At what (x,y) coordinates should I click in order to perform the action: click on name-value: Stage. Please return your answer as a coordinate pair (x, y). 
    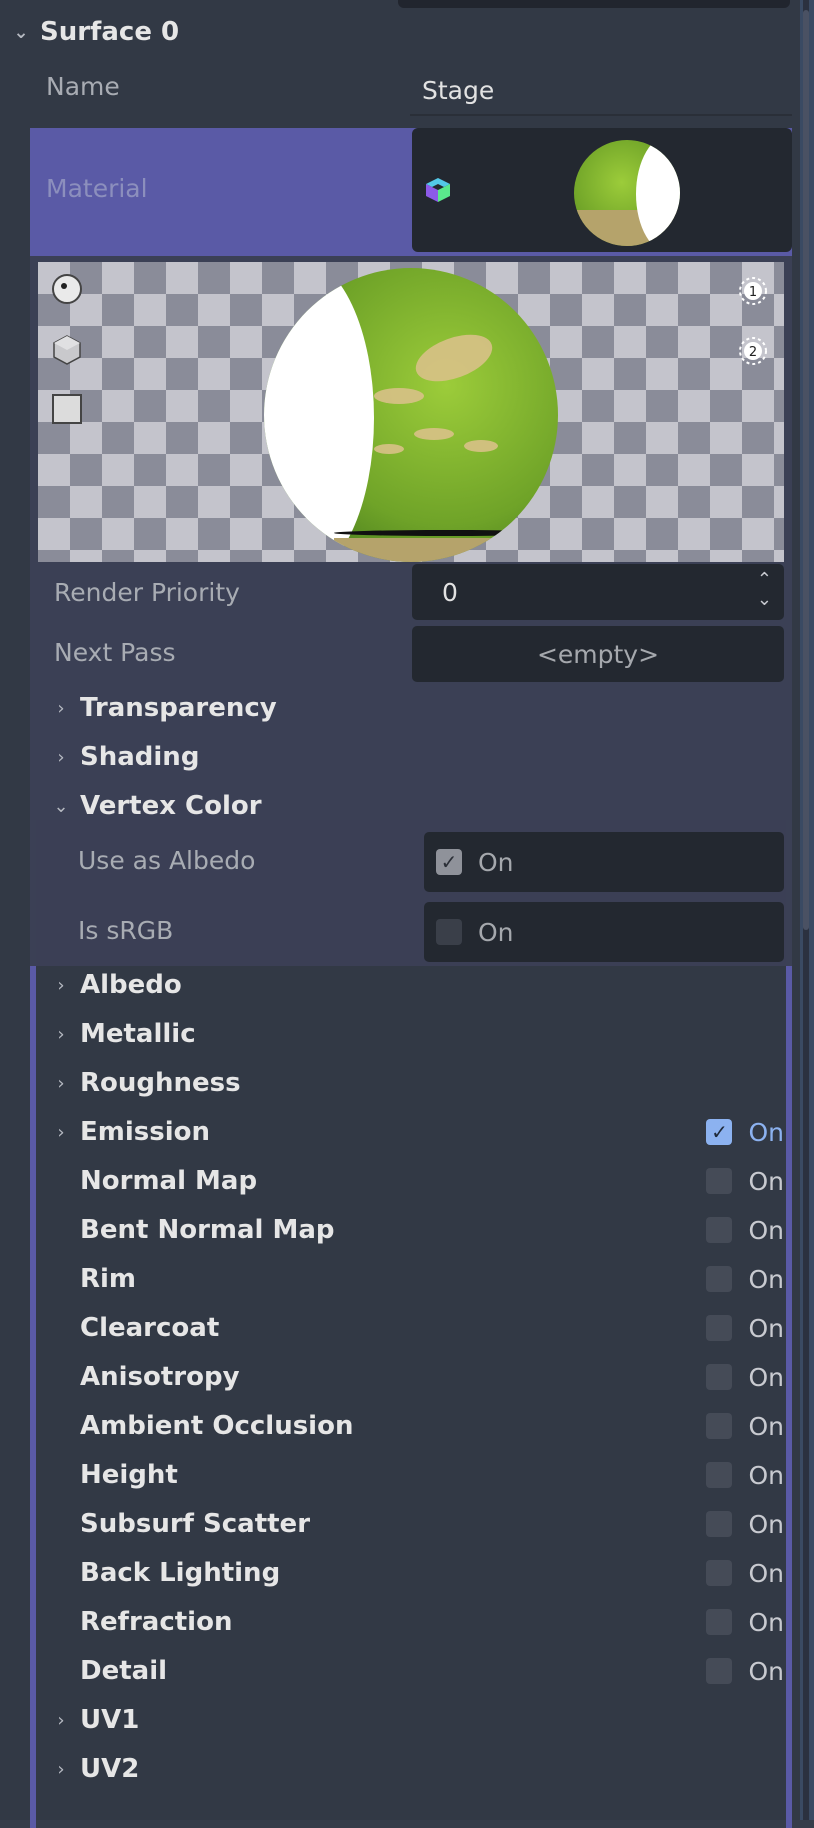
    Looking at the image, I should click on (458, 90).